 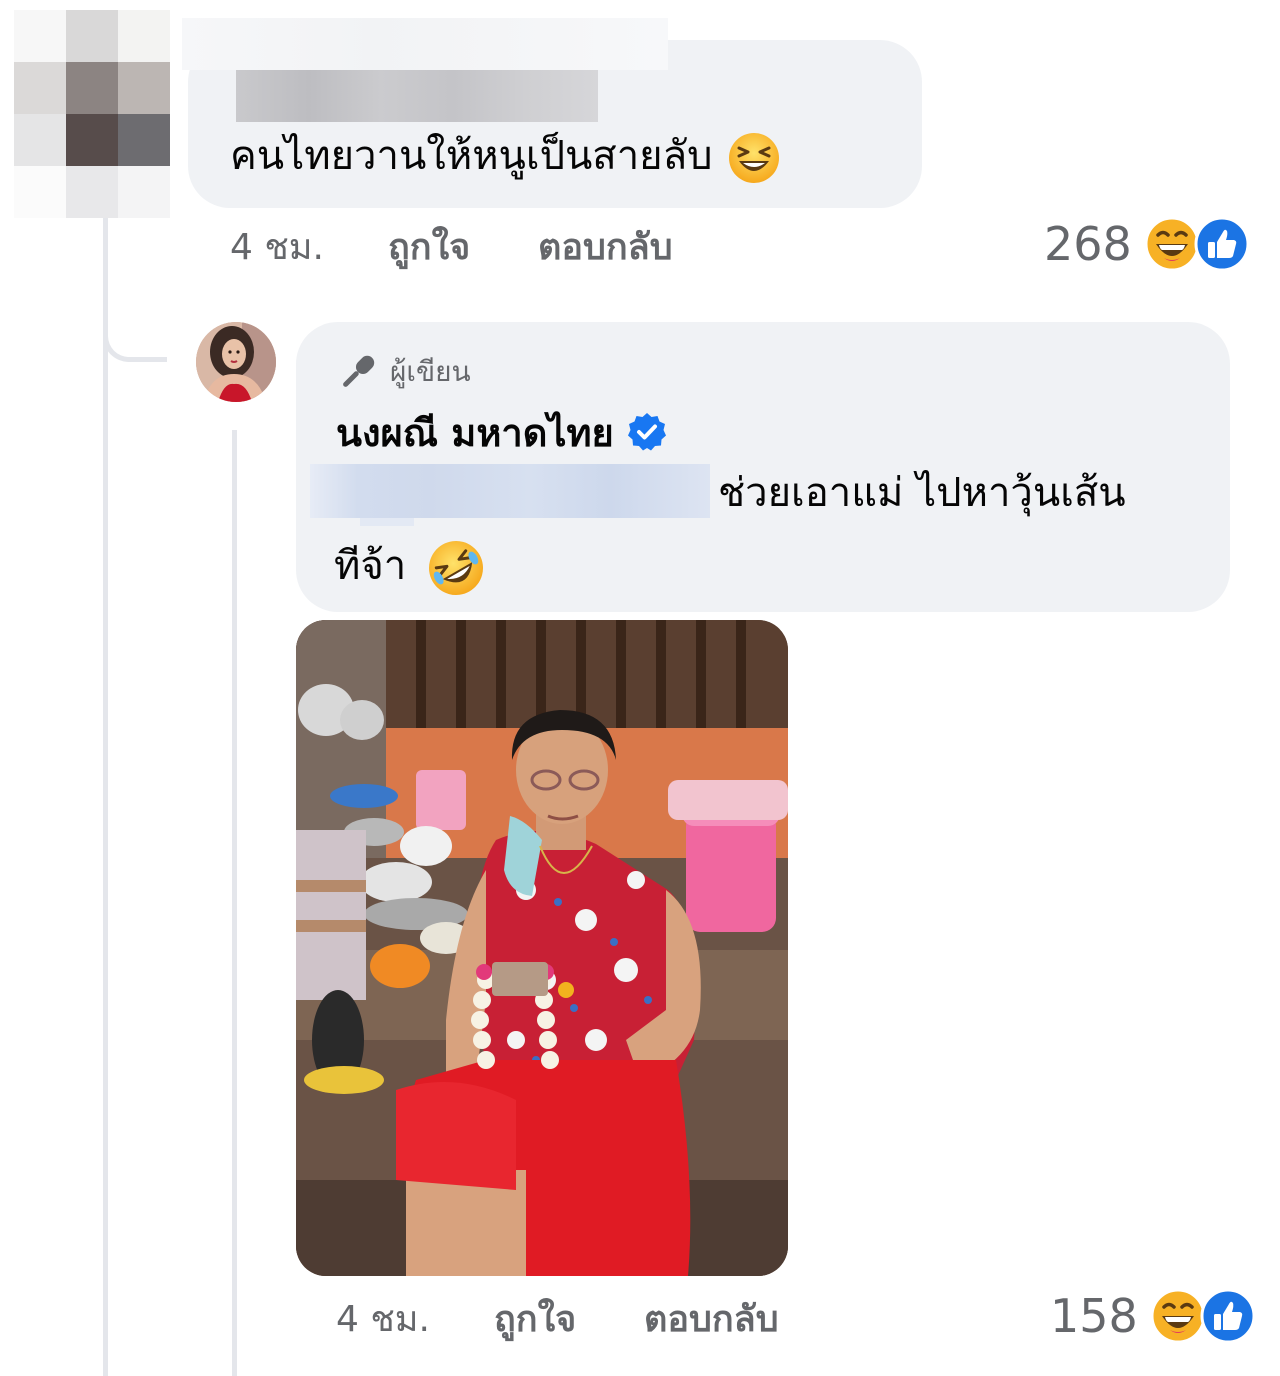 What do you see at coordinates (425, 44) in the screenshot?
I see `blurred-commenter-name` at bounding box center [425, 44].